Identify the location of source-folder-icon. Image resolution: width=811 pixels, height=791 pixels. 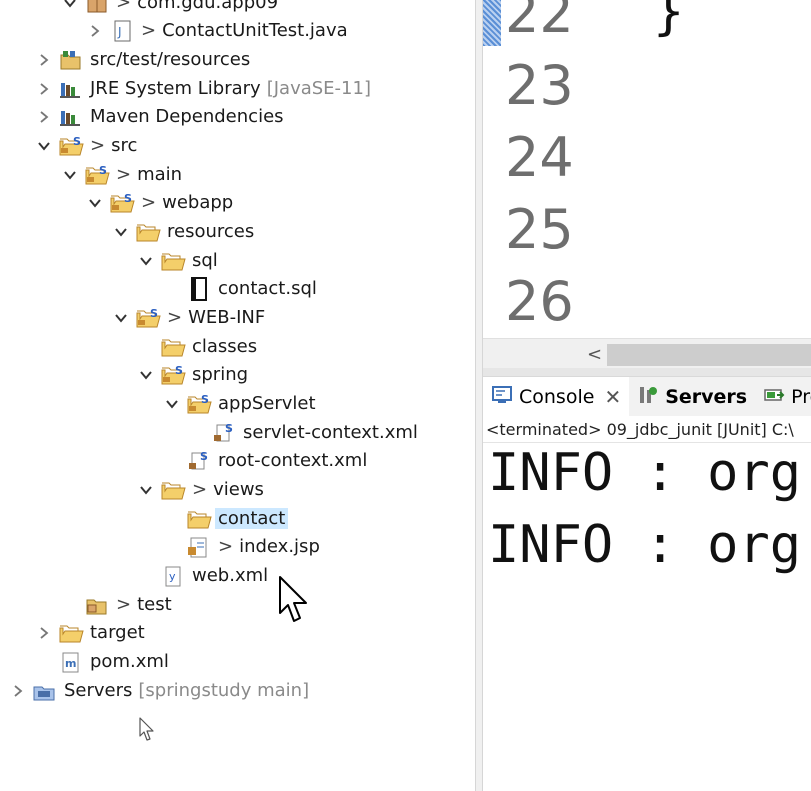
(71, 60).